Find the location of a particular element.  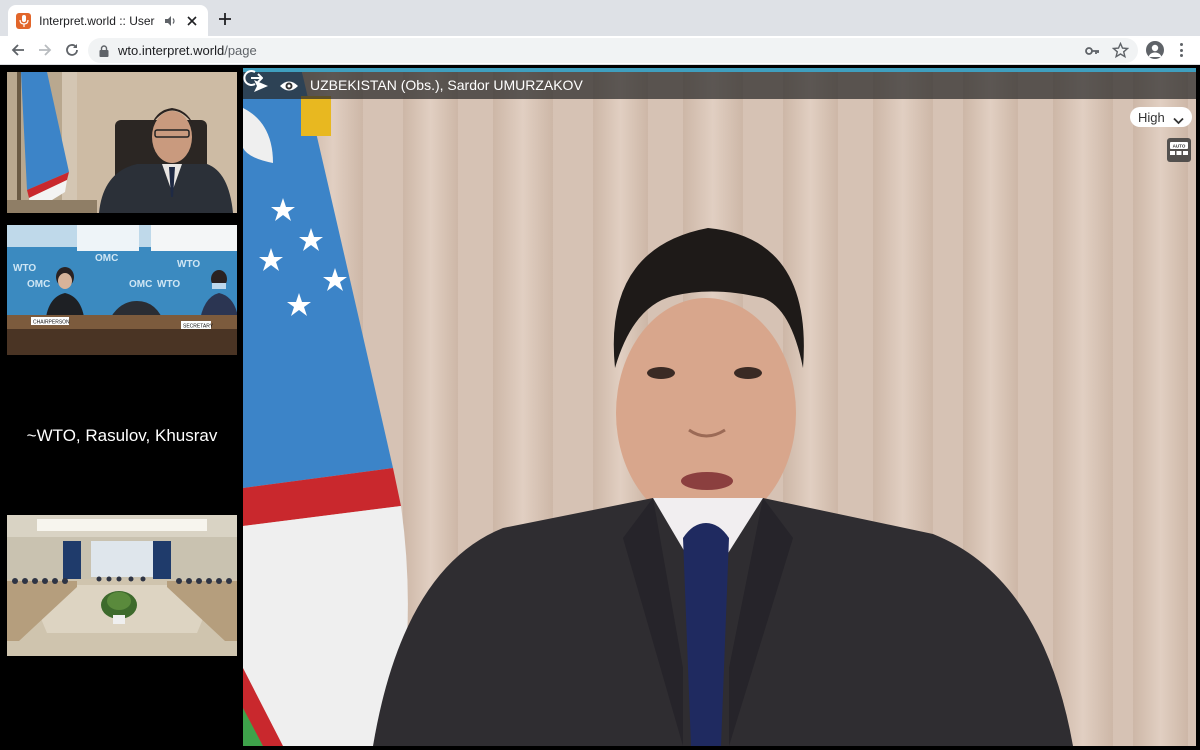

omc-sign-2: OMC is located at coordinates (38, 284).